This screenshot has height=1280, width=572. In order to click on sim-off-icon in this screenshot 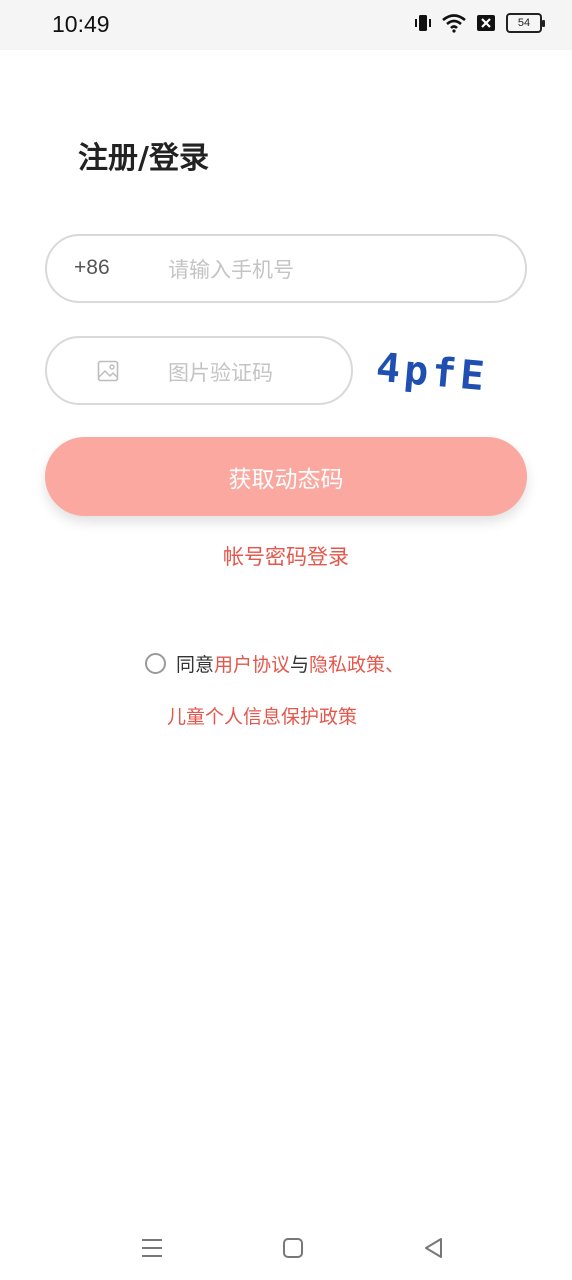, I will do `click(486, 23)`.